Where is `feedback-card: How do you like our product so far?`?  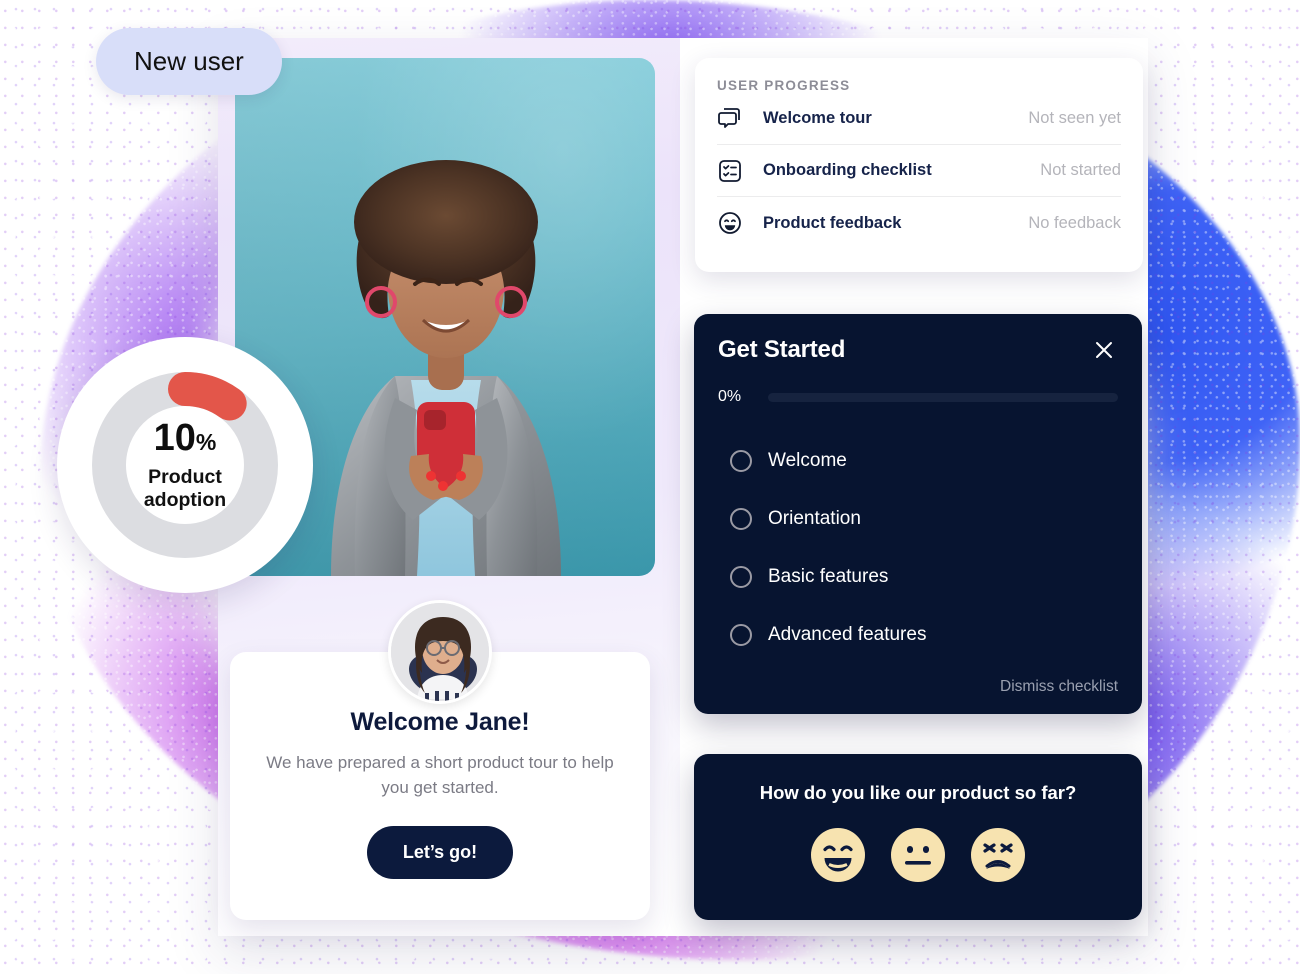 feedback-card: How do you like our product so far? is located at coordinates (918, 837).